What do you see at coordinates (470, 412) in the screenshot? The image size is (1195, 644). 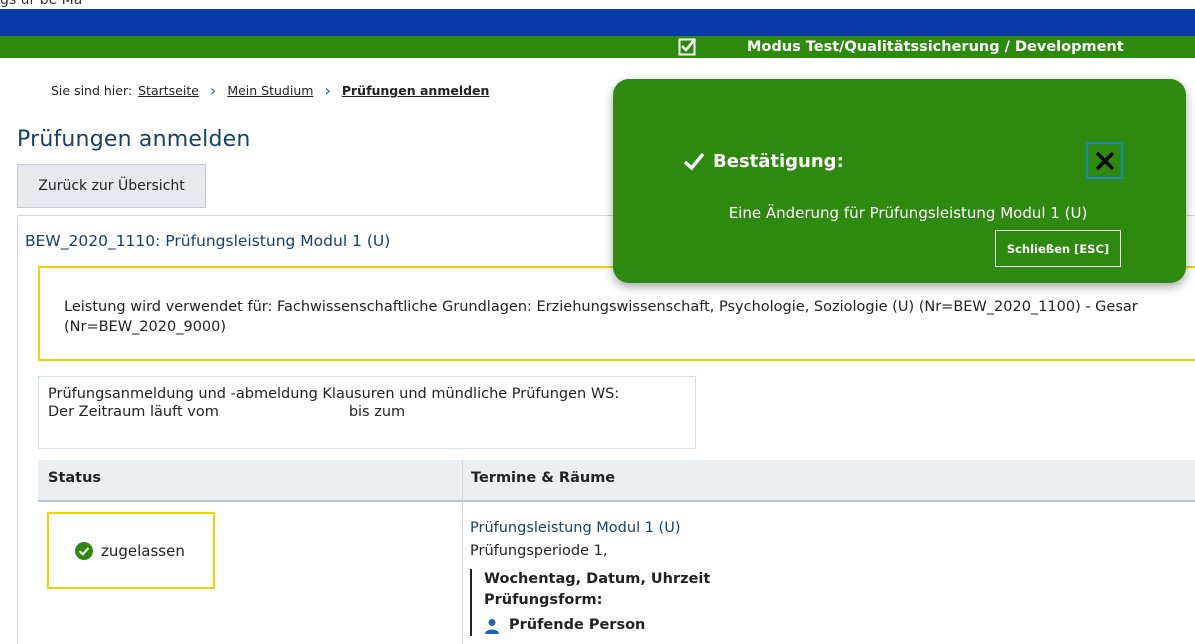 I see `period-end-date` at bounding box center [470, 412].